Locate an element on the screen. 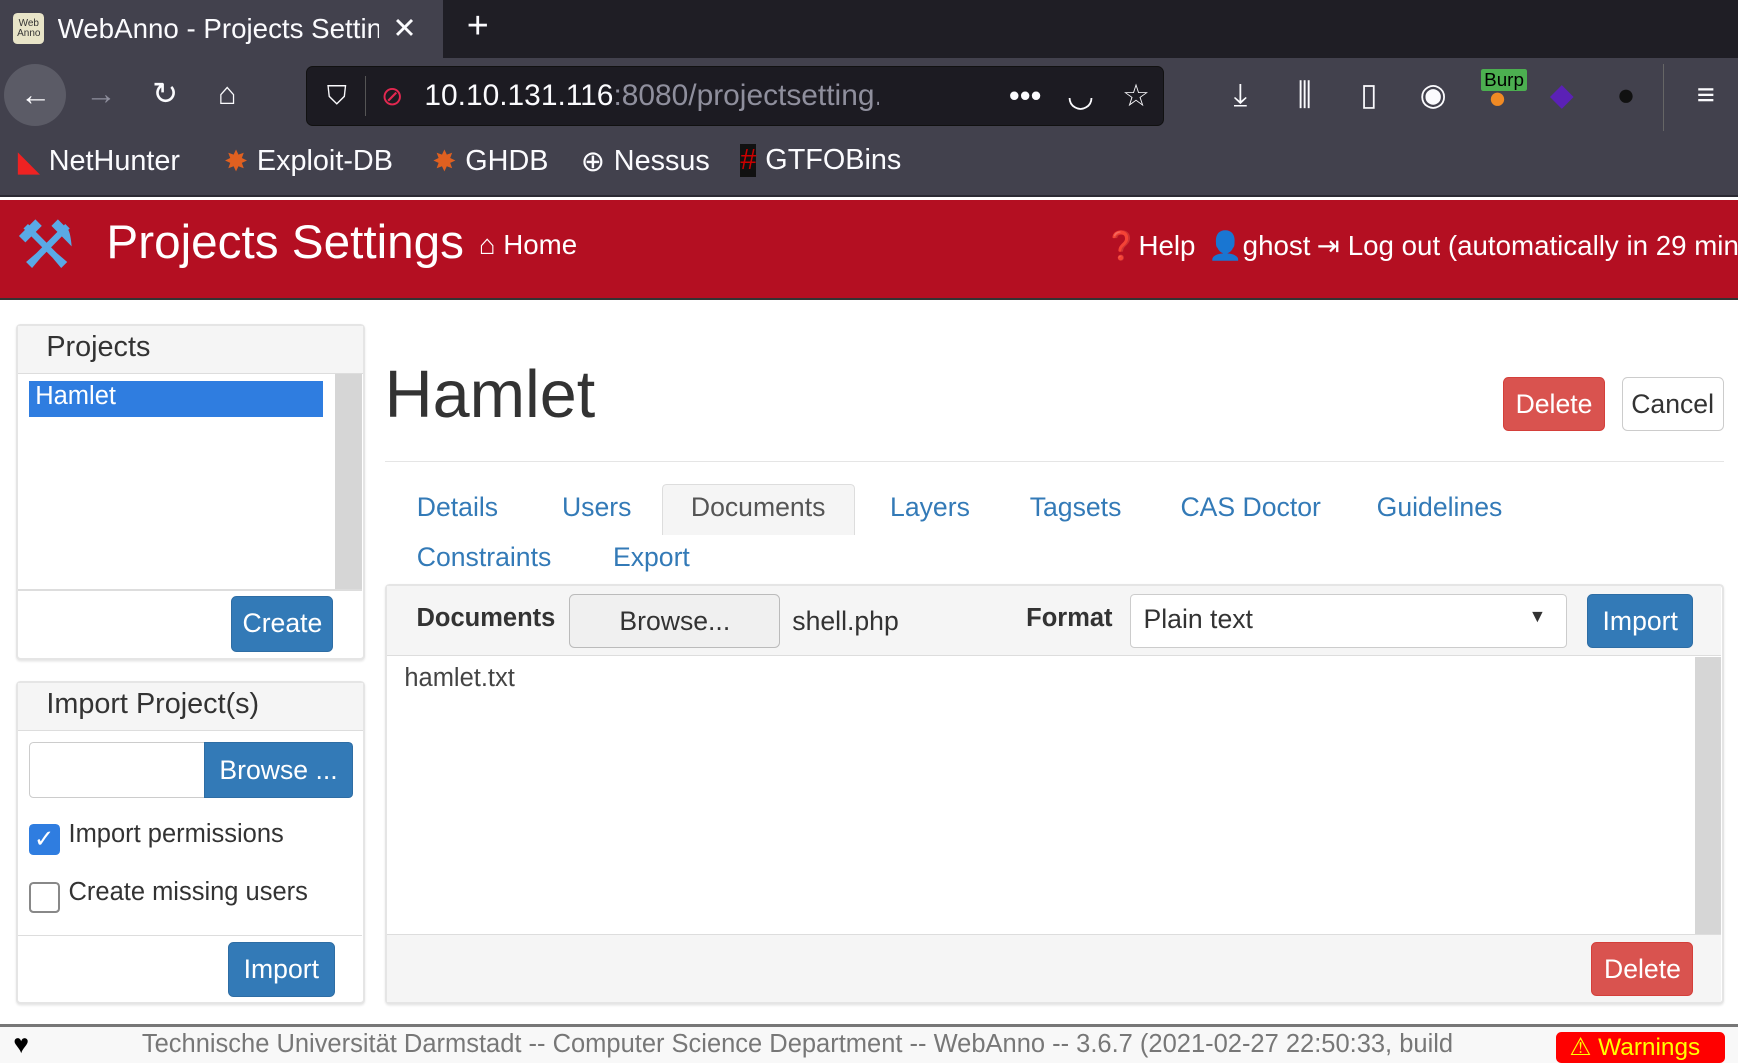 The height and width of the screenshot is (1063, 1738). help-link: ❓Help is located at coordinates (1149, 245).